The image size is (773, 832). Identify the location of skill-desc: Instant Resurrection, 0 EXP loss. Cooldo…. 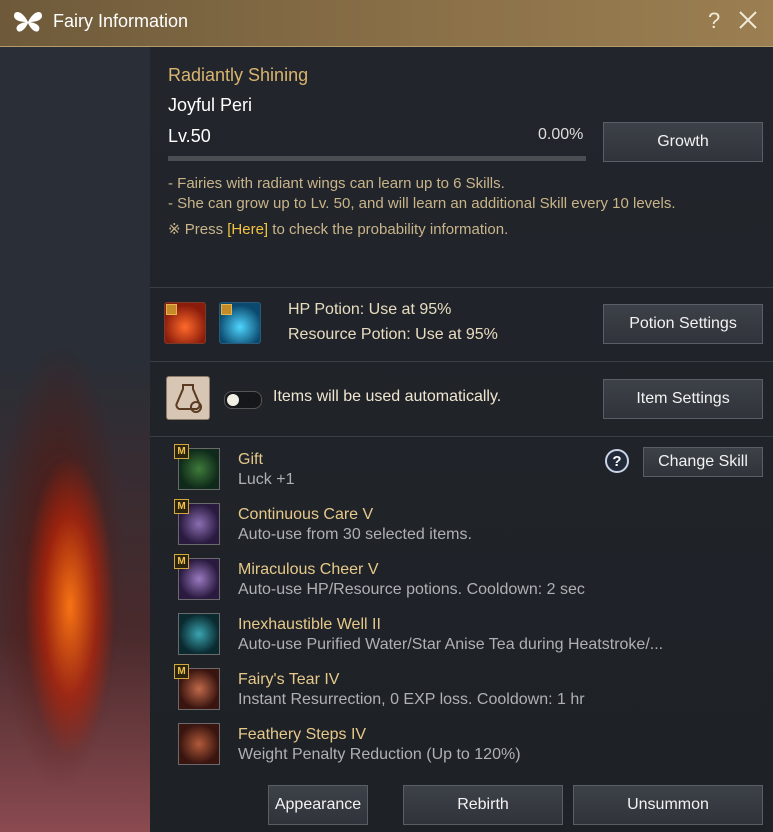
(411, 699).